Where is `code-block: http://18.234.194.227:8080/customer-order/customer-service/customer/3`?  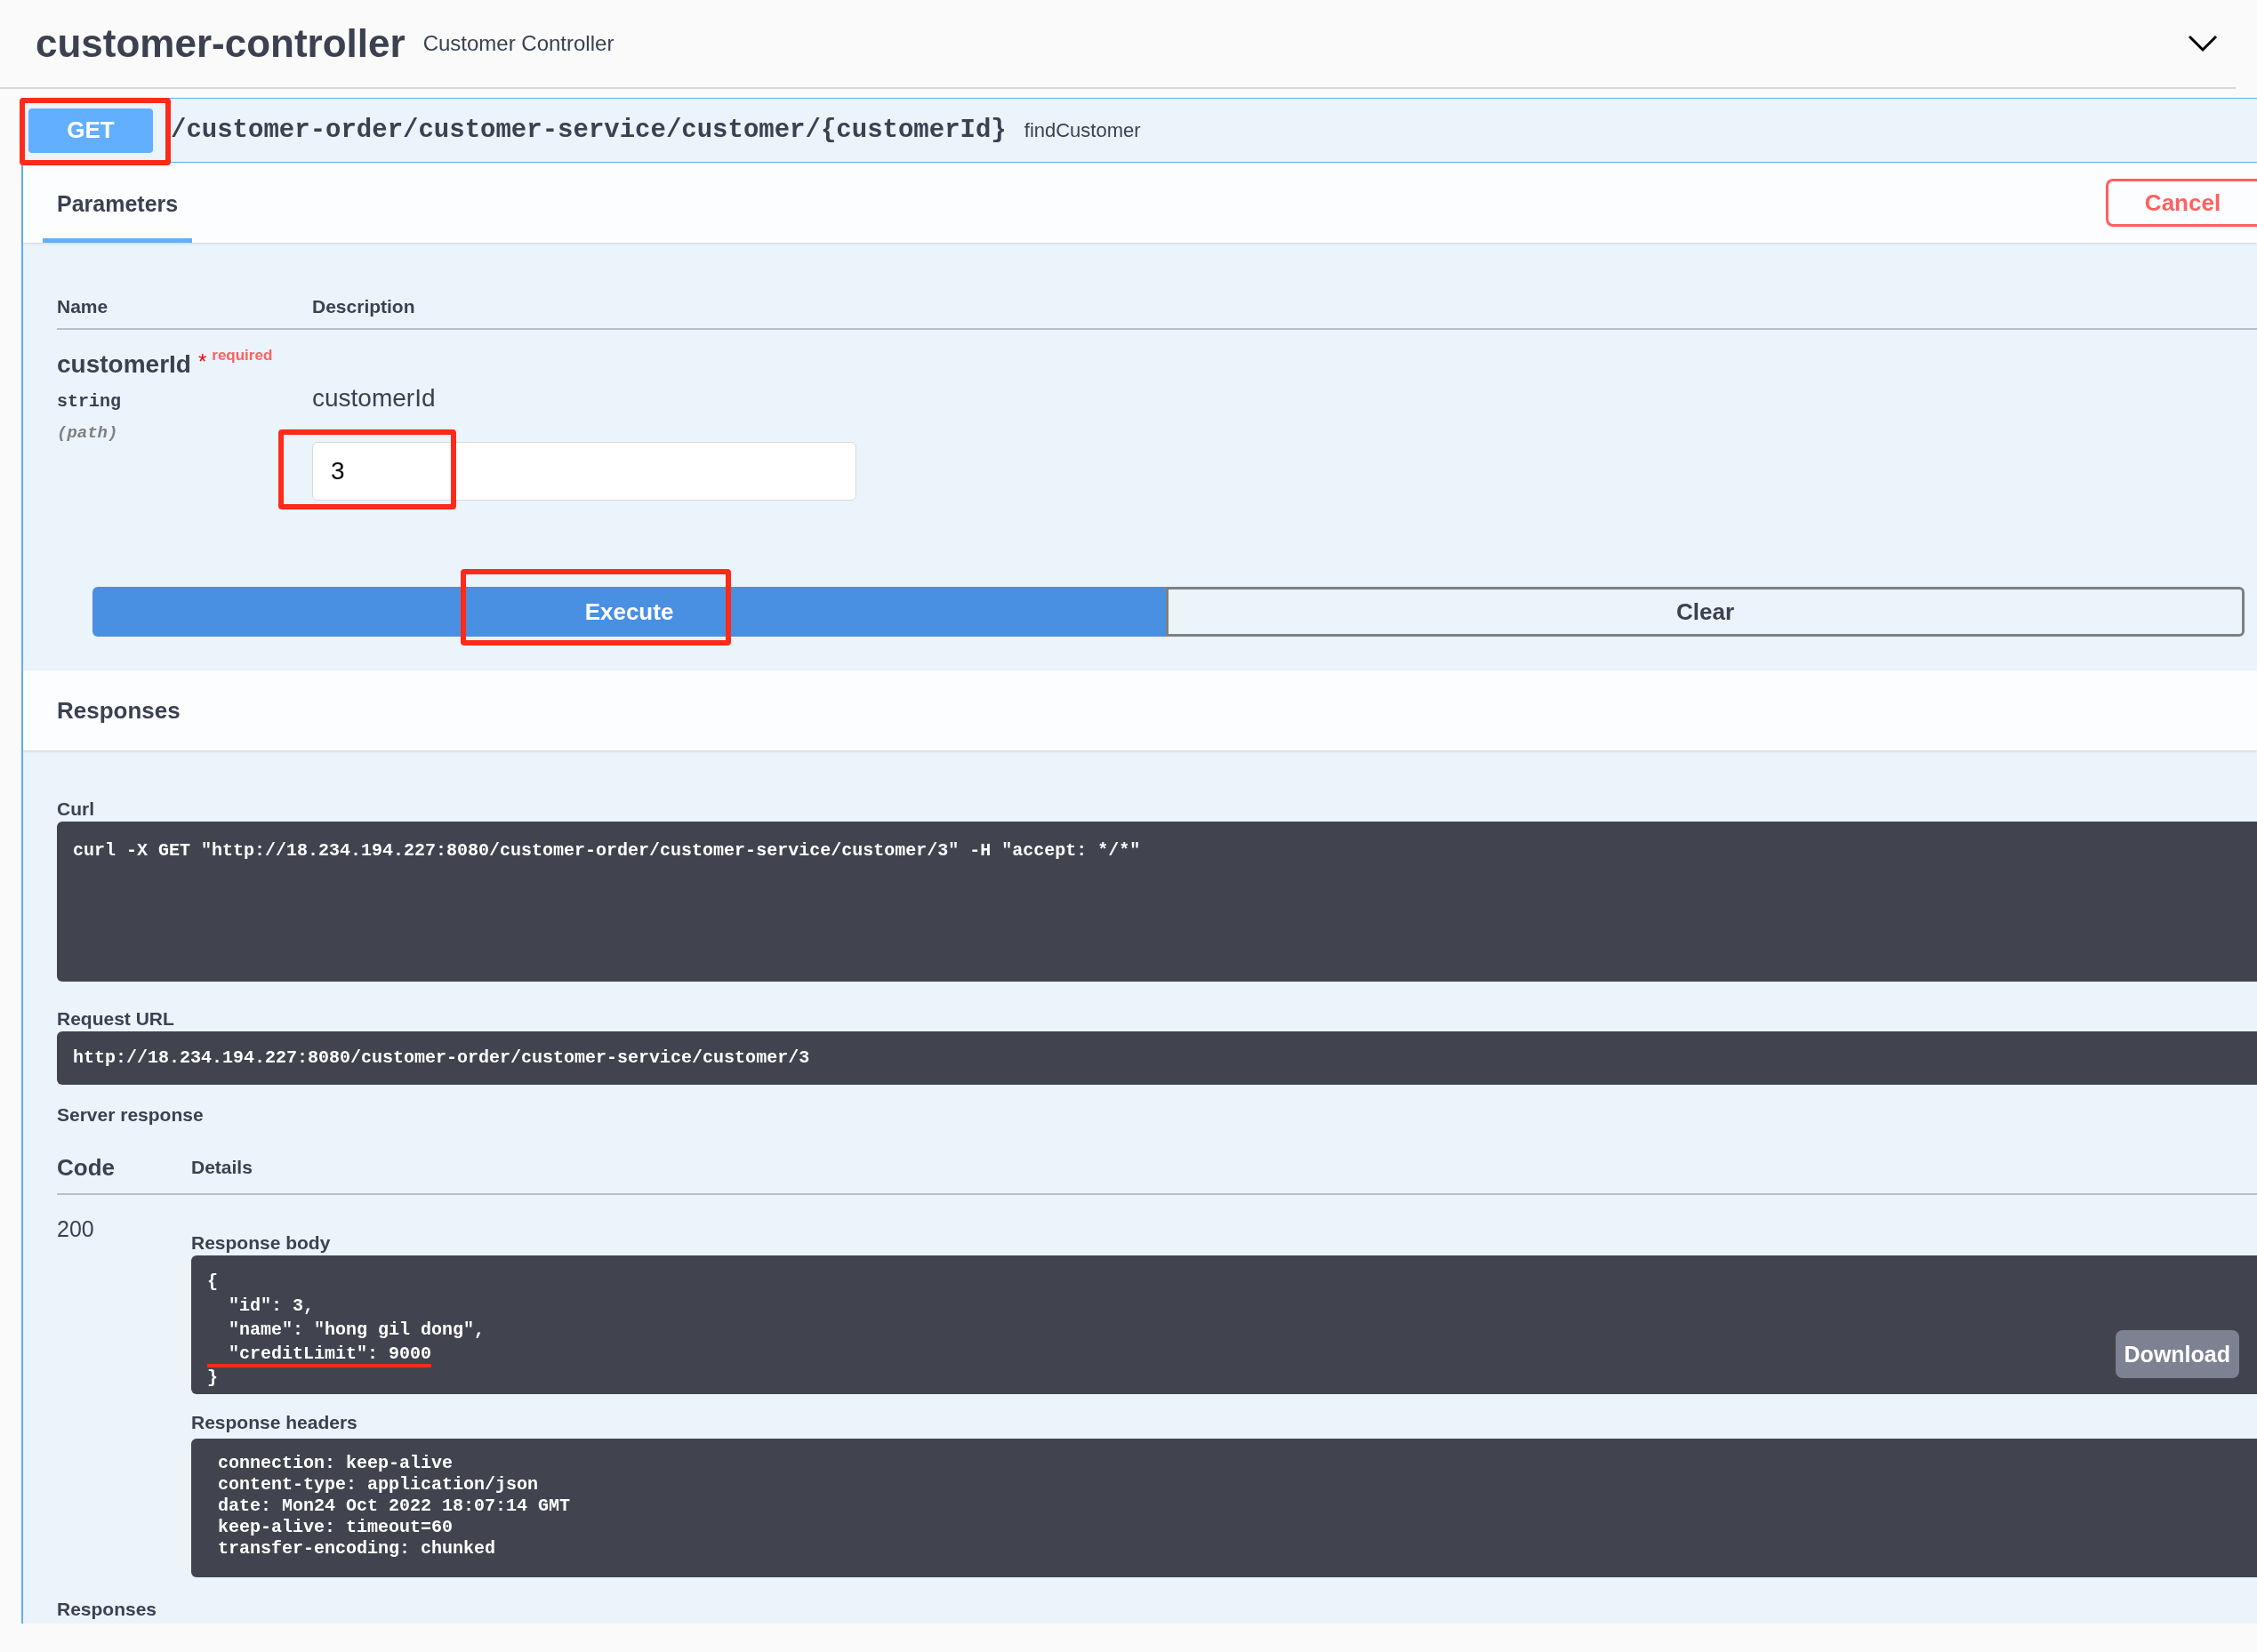
code-block: http://18.234.194.227:8080/customer-order/customer-service/customer/3 is located at coordinates (1157, 1058).